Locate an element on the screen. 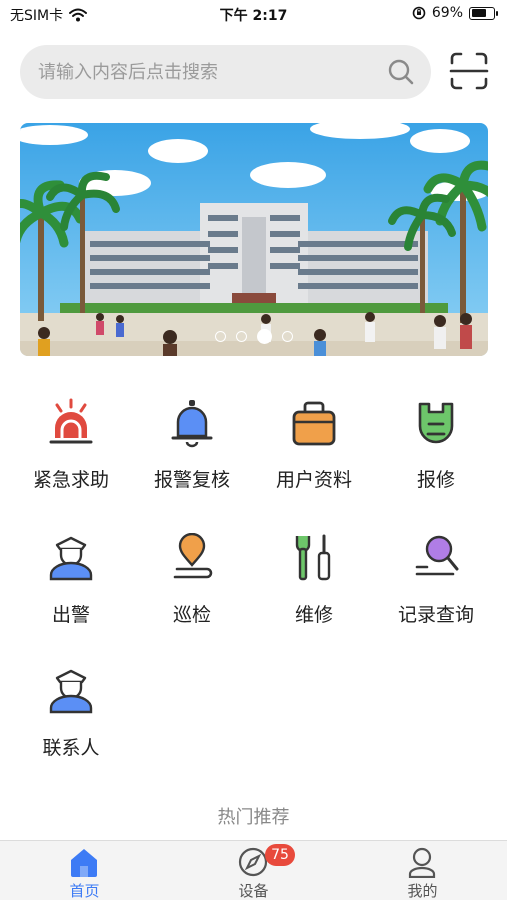 This screenshot has height=900, width=507. briefcase-icon is located at coordinates (314, 423).